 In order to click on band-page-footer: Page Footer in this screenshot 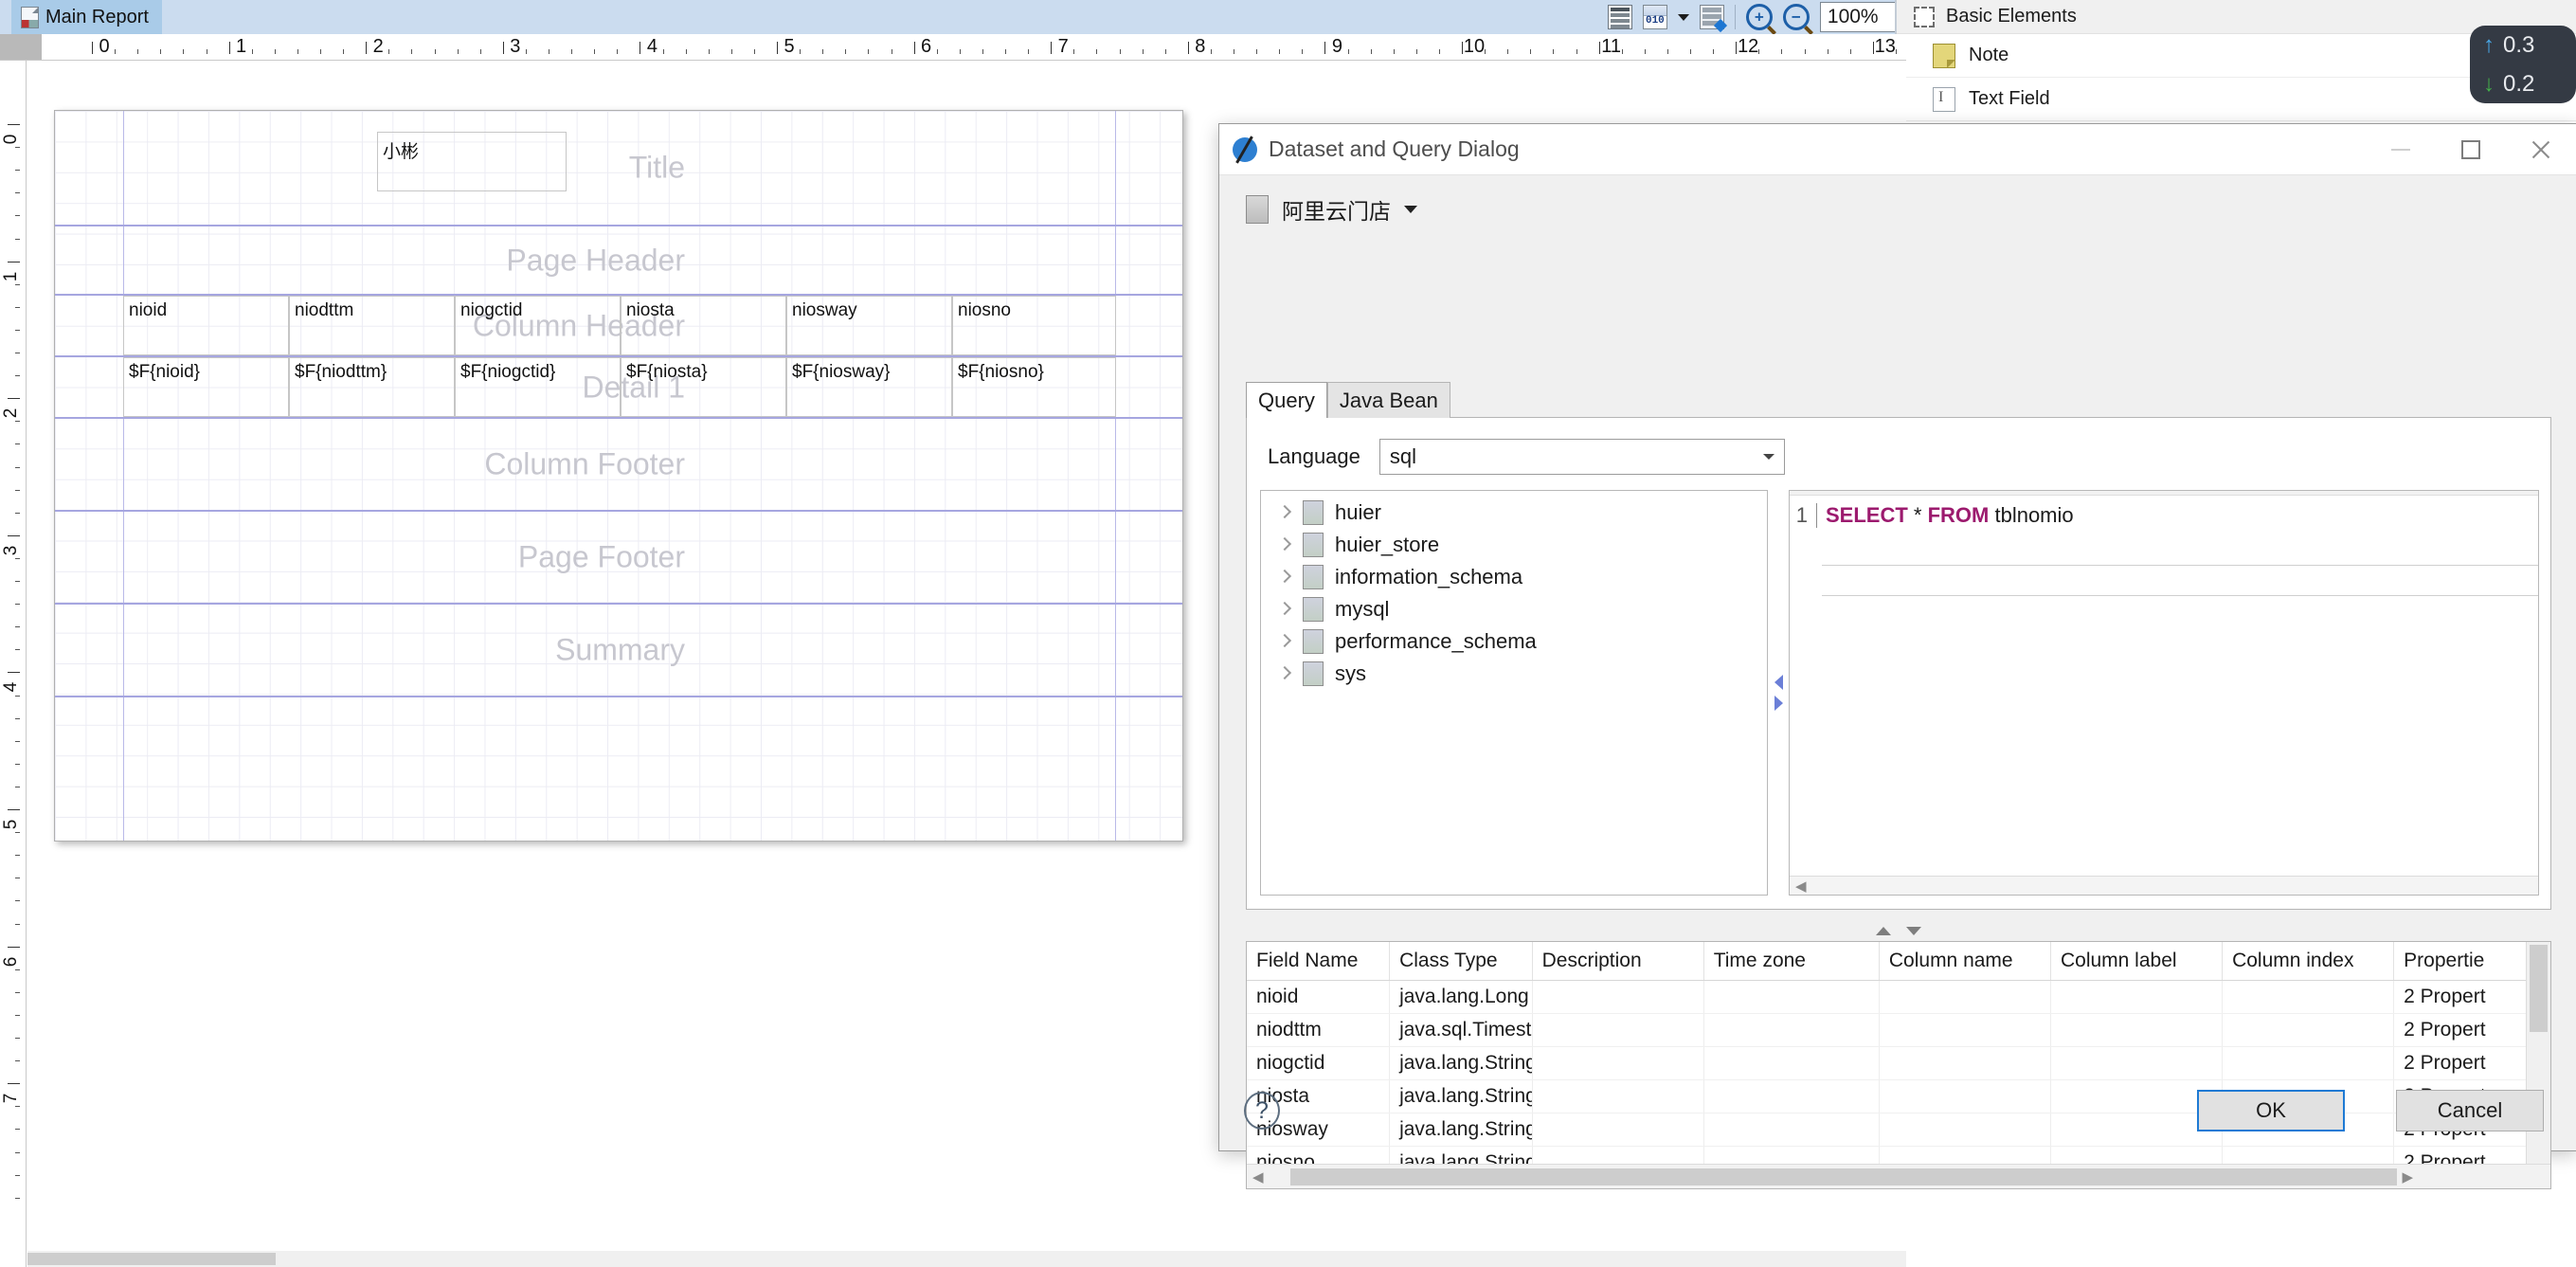, I will do `click(618, 557)`.